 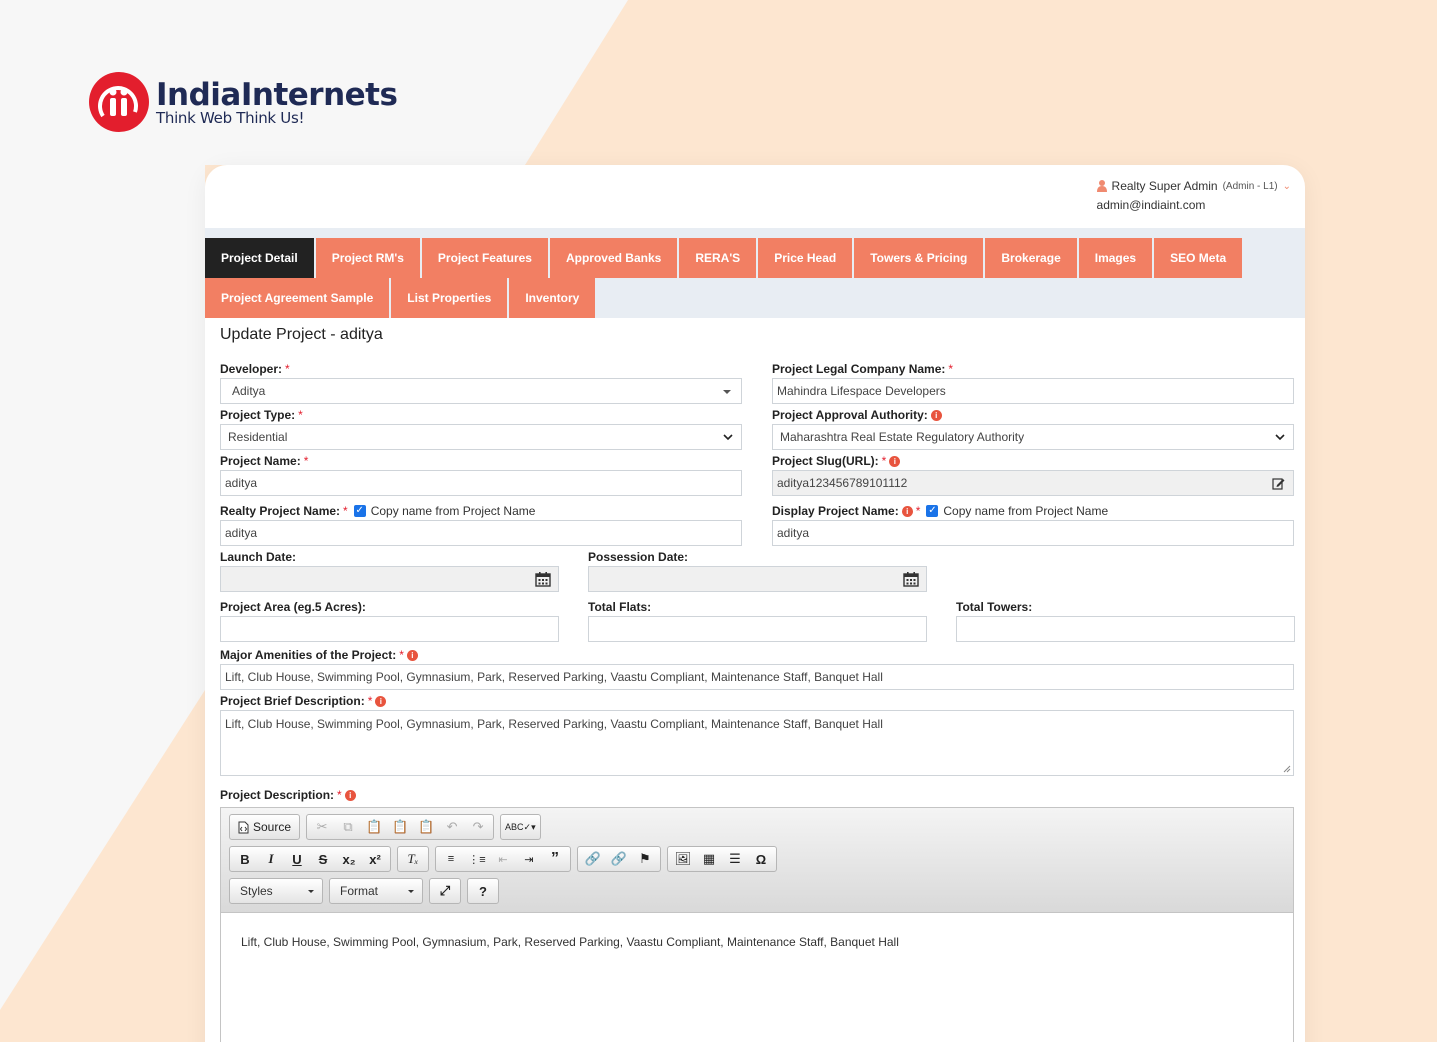 What do you see at coordinates (400, 827) in the screenshot?
I see `paste-text-icon: 📋` at bounding box center [400, 827].